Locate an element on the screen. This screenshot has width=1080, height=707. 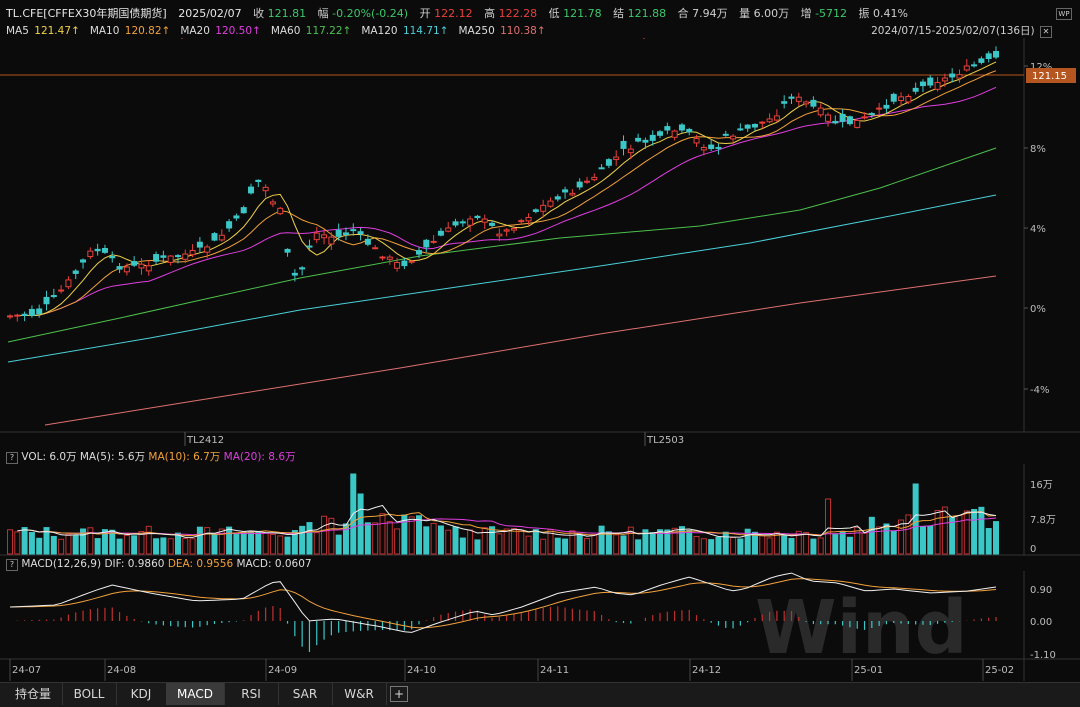
change-value: -0.20%(-0.24) is located at coordinates (370, 13).